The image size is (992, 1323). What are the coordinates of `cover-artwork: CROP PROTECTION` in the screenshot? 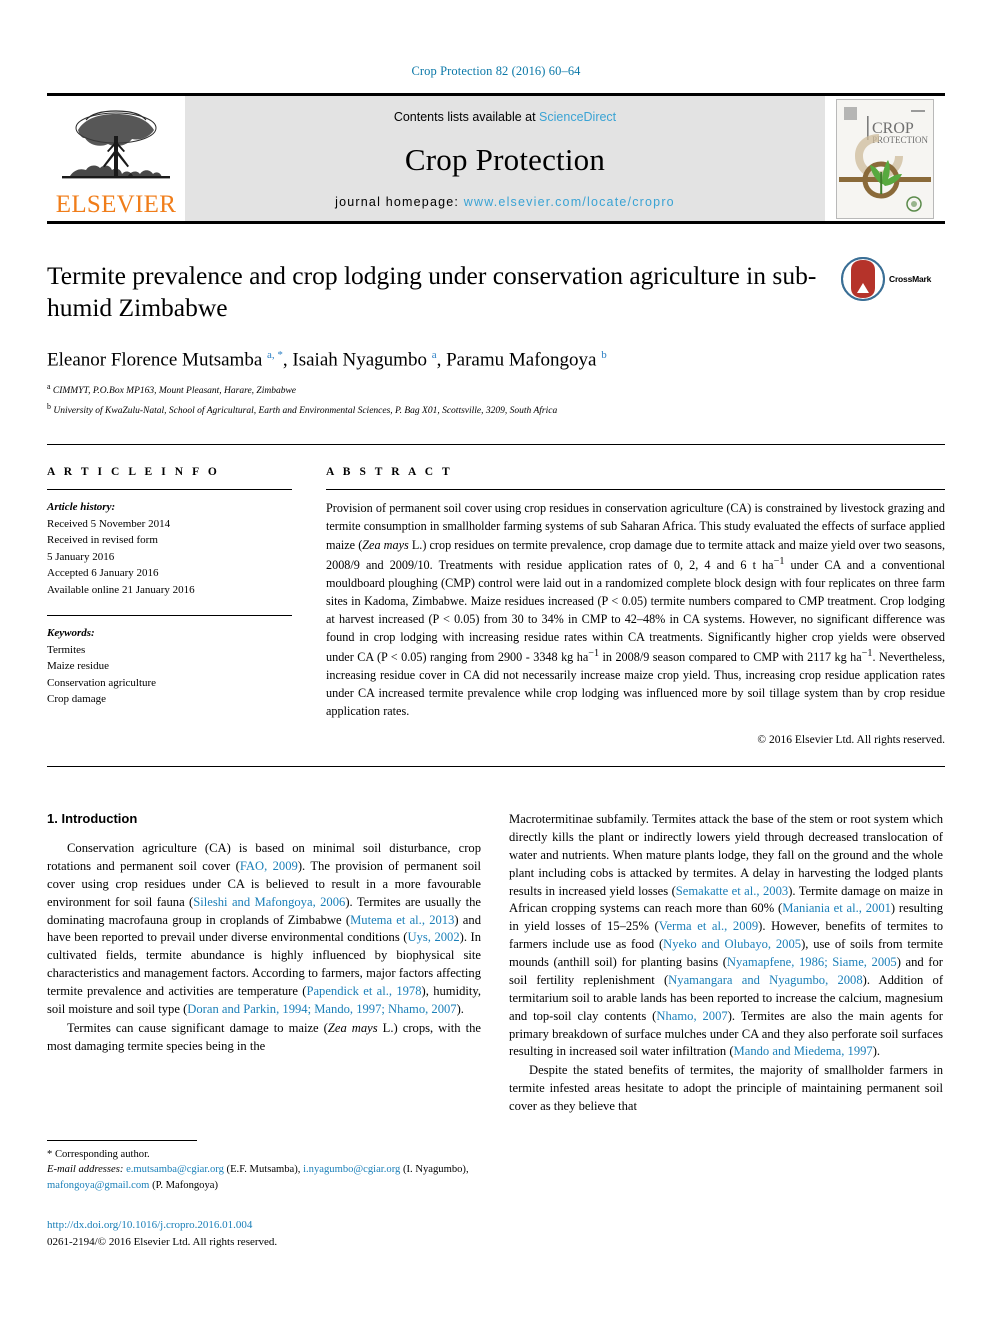 It's located at (885, 158).